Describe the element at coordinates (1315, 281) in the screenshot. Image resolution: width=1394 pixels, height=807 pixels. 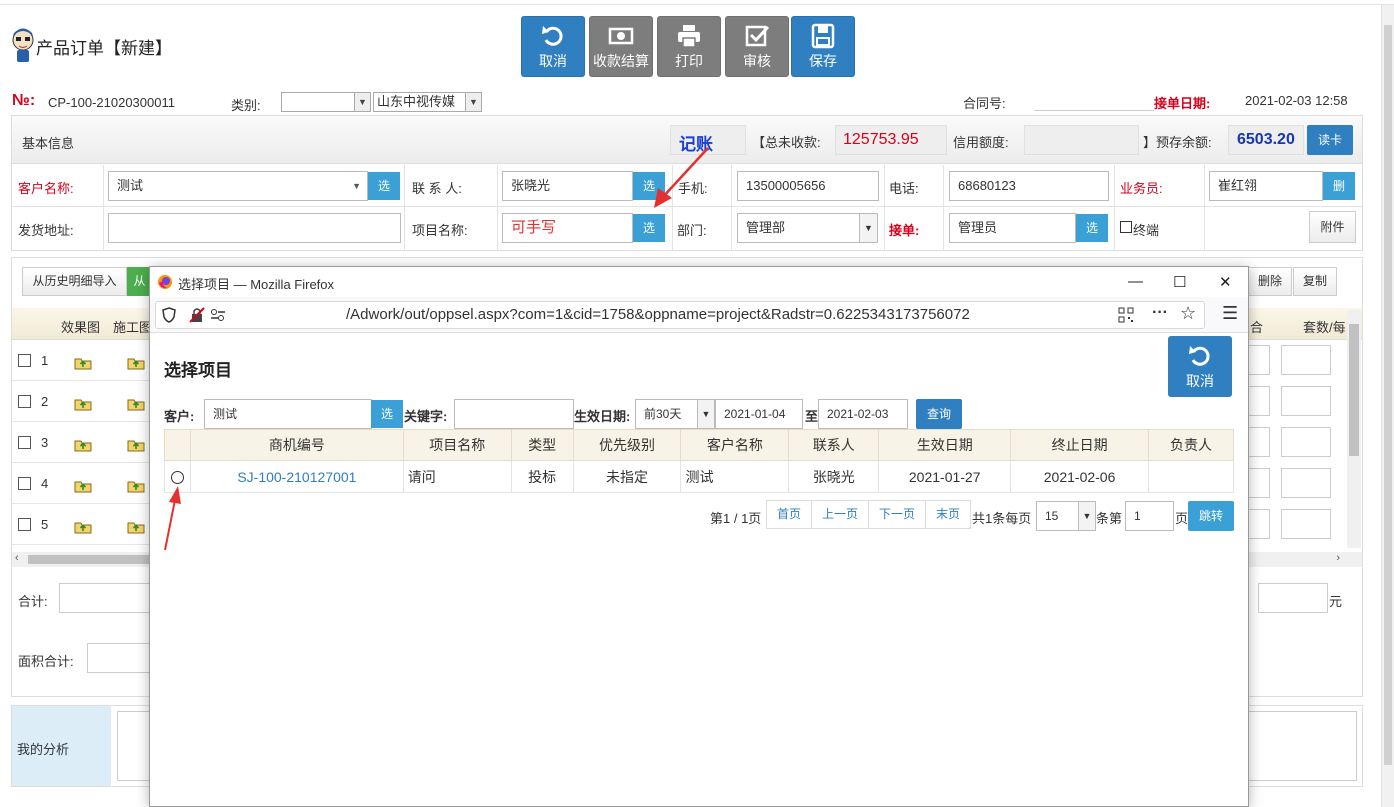
I see `copy-button: 复制` at that location.